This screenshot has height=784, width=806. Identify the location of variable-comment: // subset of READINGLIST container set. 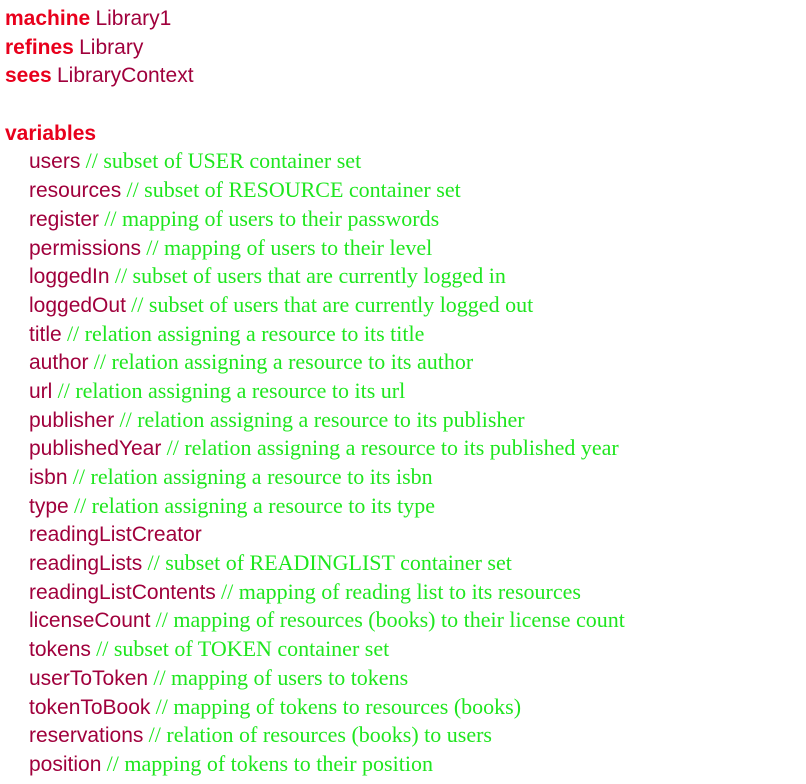
(329, 563).